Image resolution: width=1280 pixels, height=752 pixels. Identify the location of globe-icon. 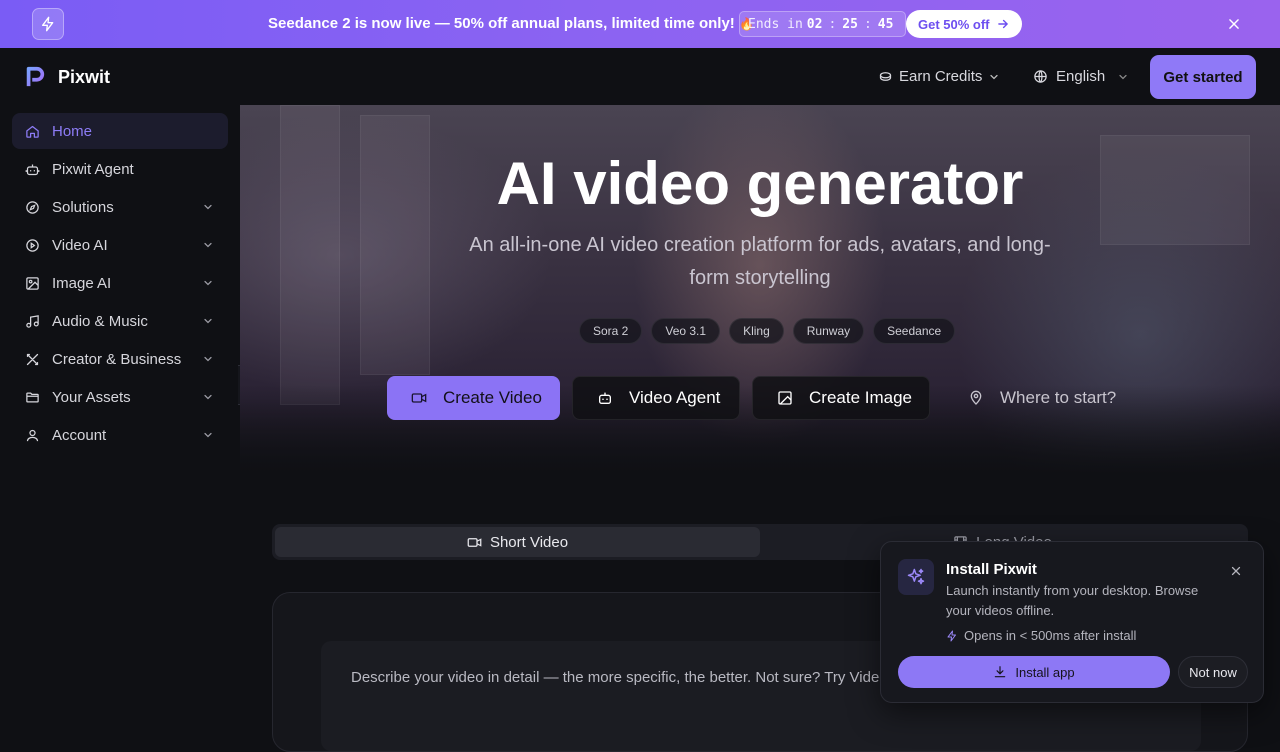
(1040, 76).